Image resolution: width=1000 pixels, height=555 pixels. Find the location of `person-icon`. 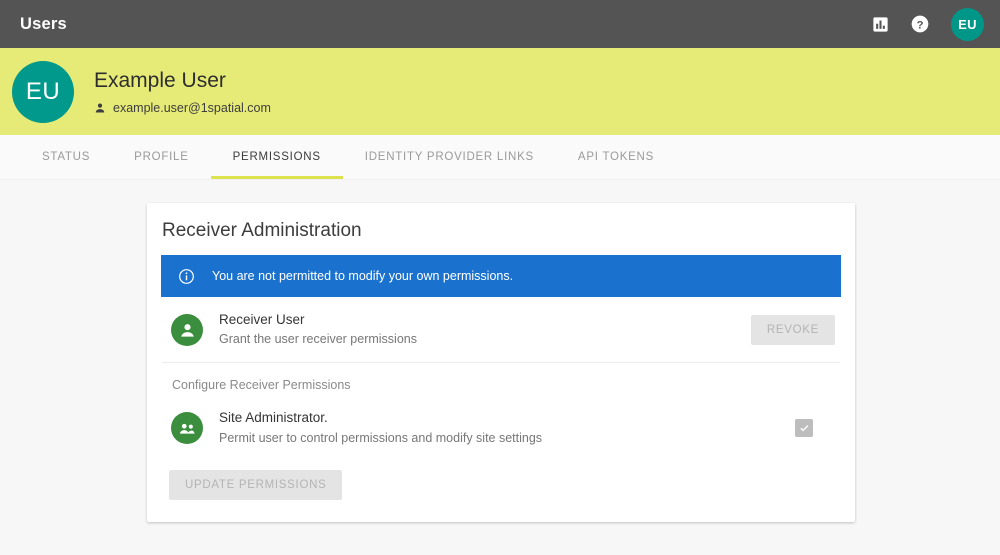

person-icon is located at coordinates (100, 108).